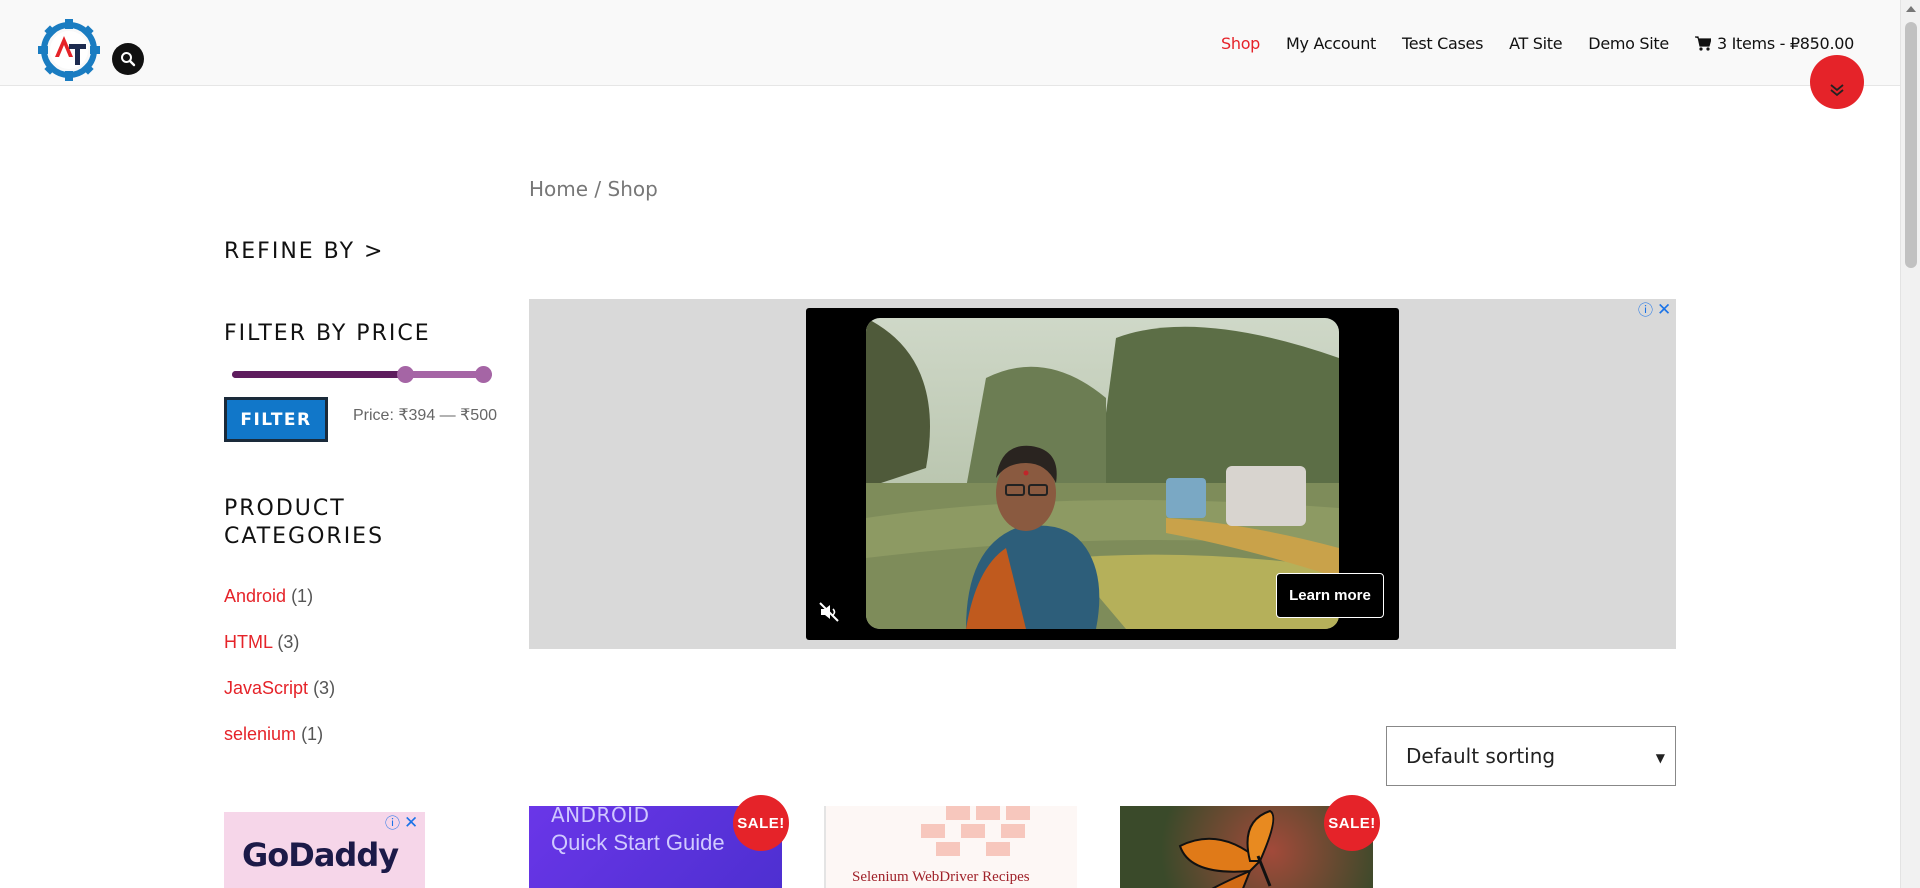 The image size is (1920, 888). I want to click on site-logo, so click(69, 50).